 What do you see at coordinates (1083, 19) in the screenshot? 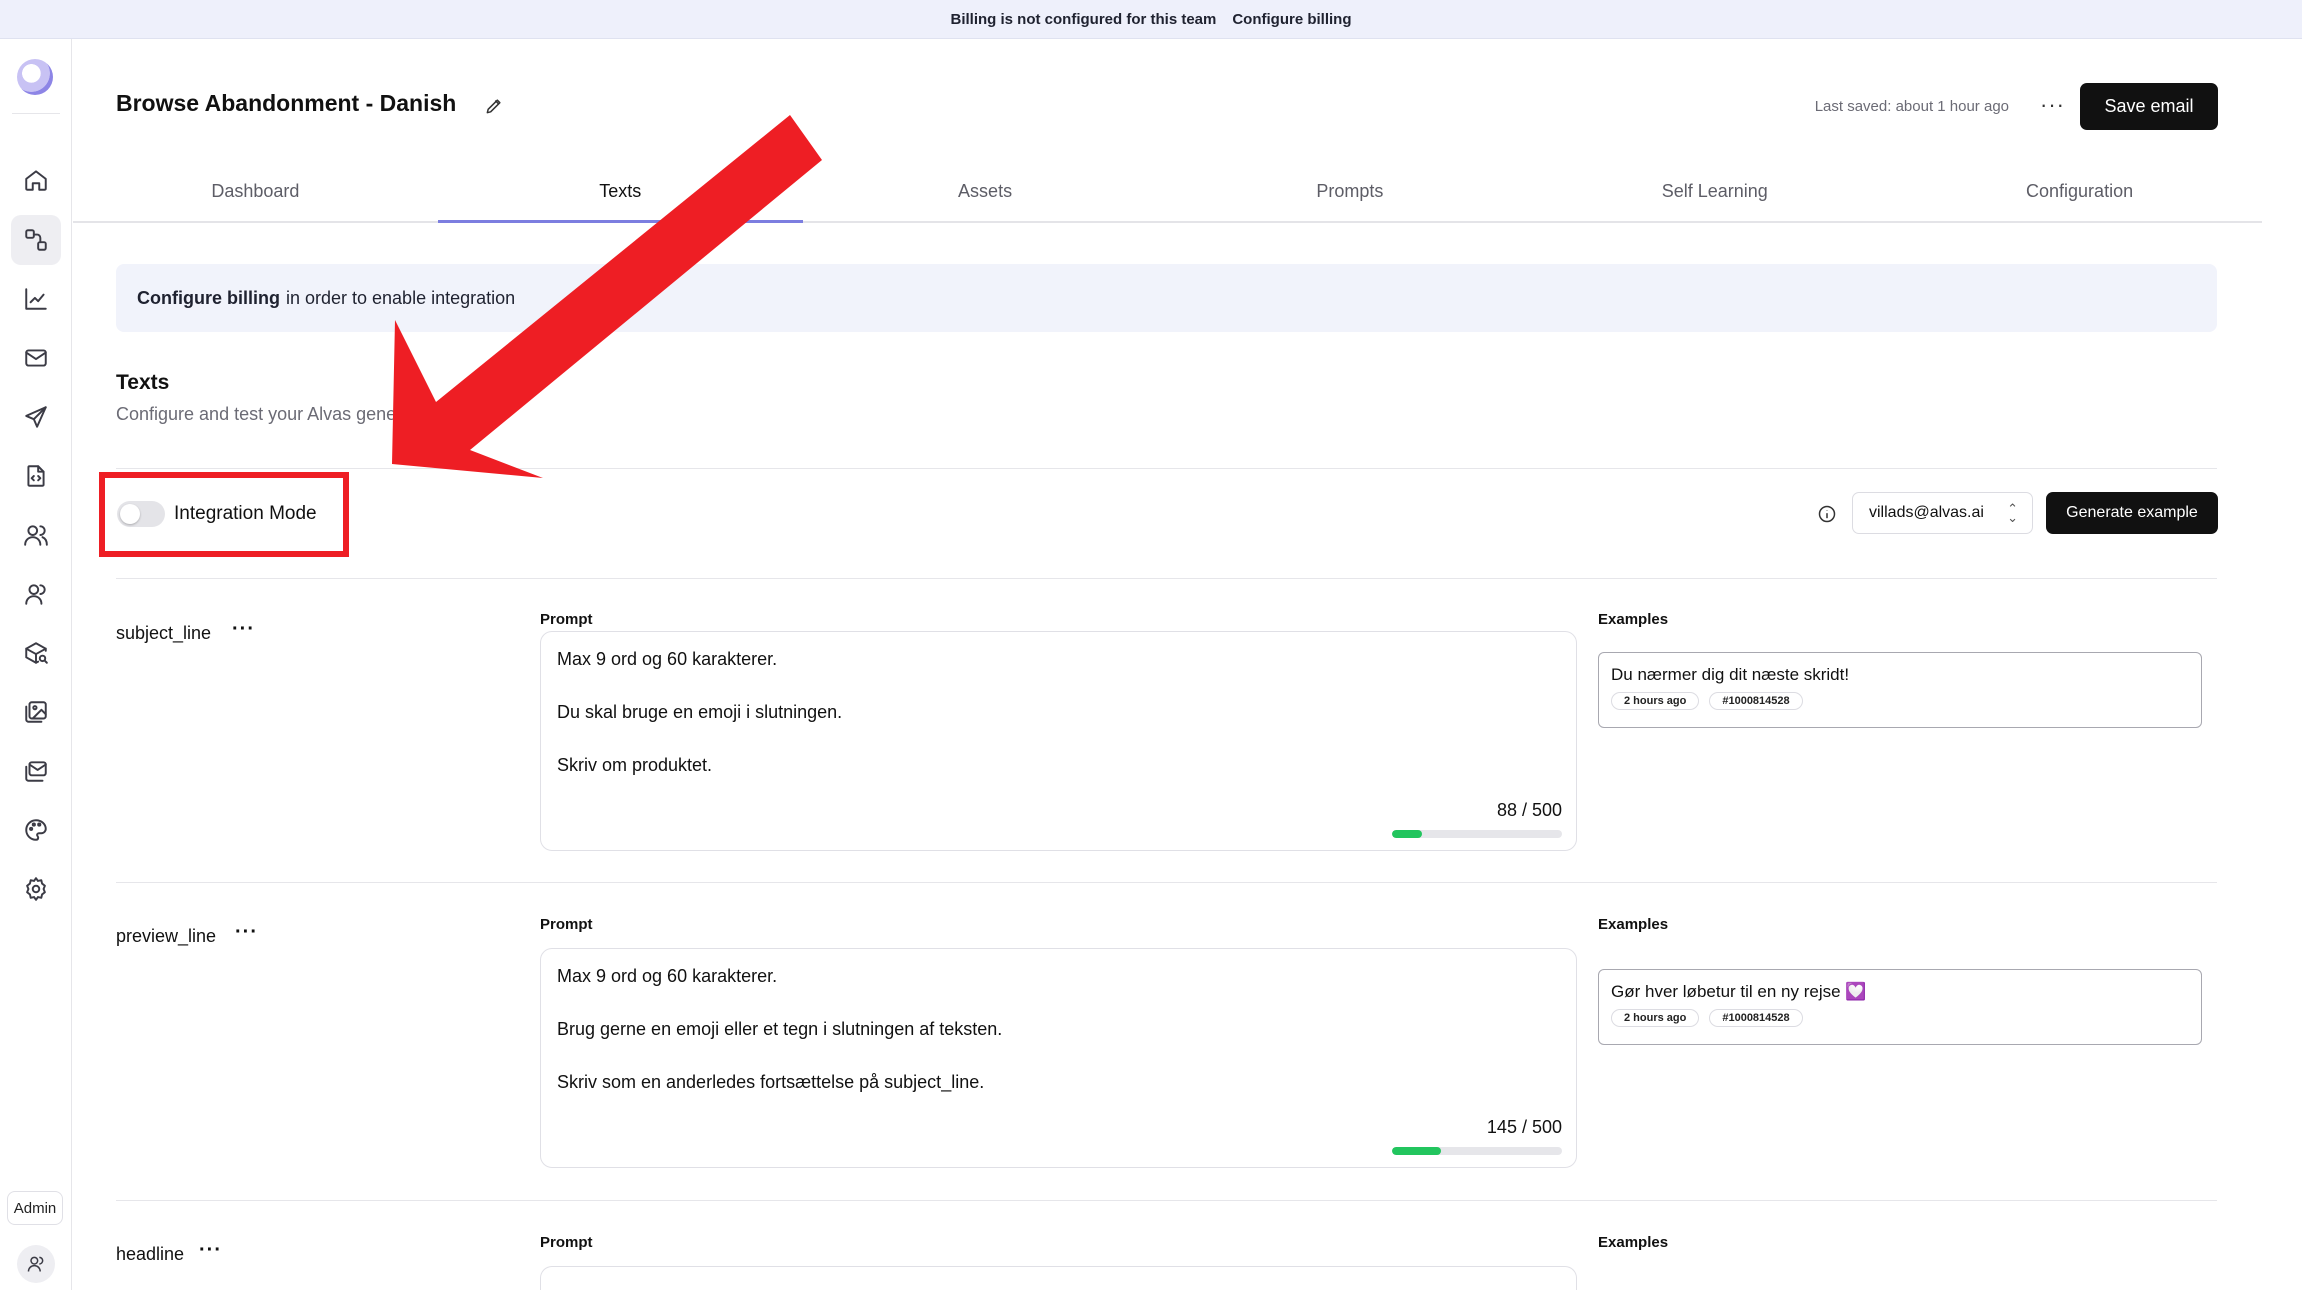
I see `banner-message: Billing is not configured for this team` at bounding box center [1083, 19].